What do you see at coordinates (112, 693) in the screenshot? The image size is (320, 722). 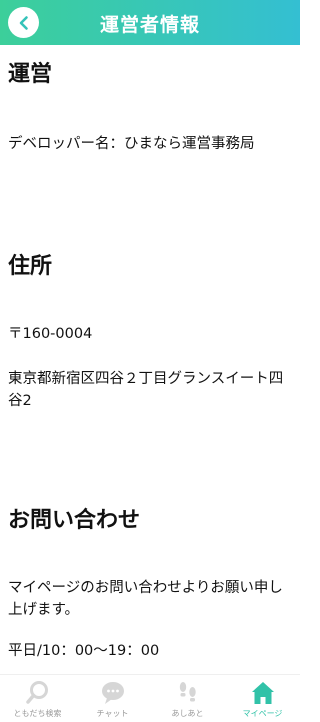 I see `chat-bubble-icon` at bounding box center [112, 693].